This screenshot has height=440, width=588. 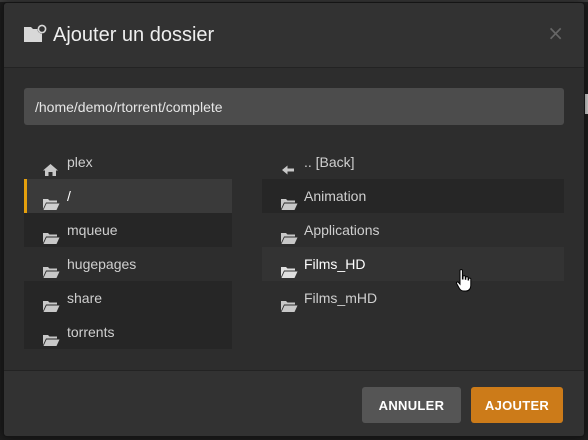 What do you see at coordinates (91, 332) in the screenshot?
I see `list-item-label: torrents` at bounding box center [91, 332].